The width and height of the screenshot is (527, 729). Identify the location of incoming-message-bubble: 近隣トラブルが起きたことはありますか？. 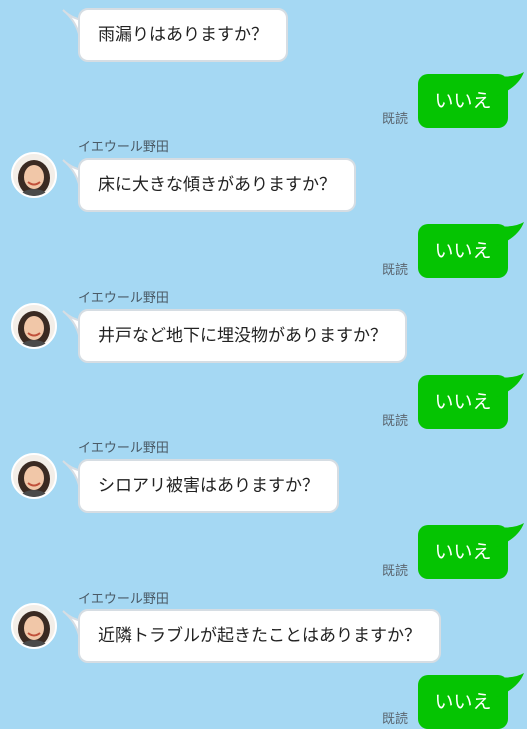
(259, 636).